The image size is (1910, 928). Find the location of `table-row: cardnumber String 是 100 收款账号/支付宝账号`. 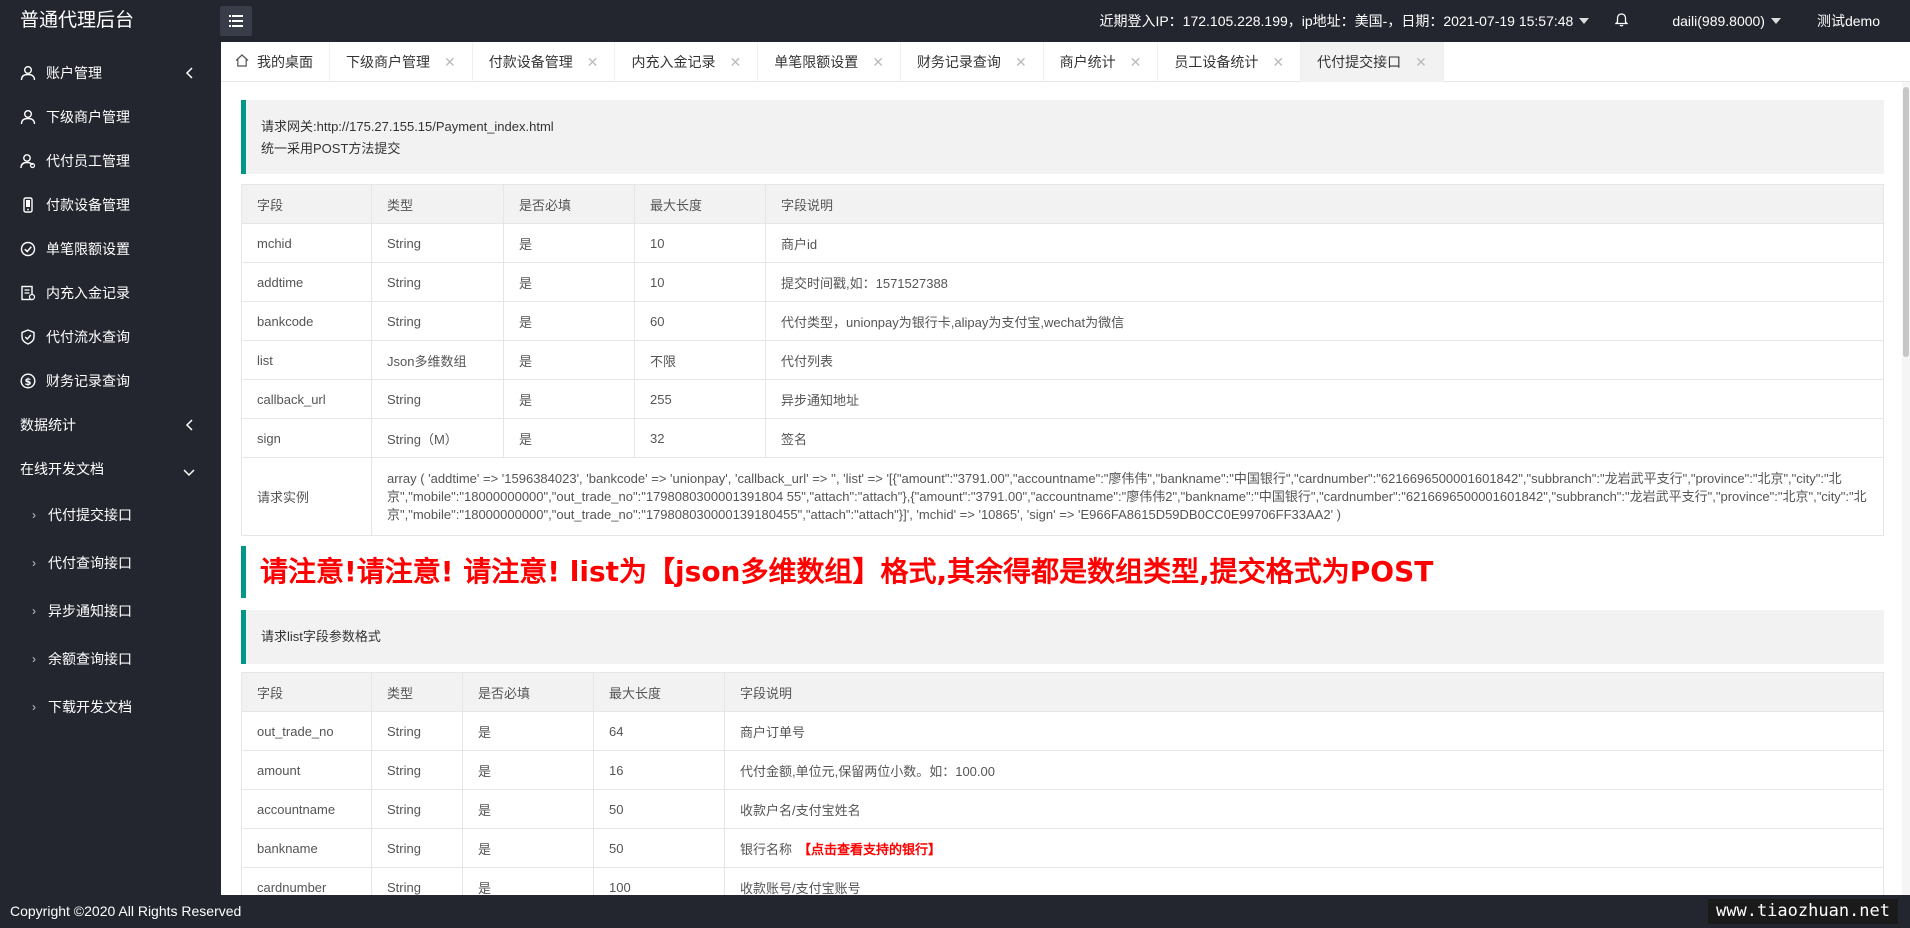

table-row: cardnumber String 是 100 收款账号/支付宝账号 is located at coordinates (1062, 881).